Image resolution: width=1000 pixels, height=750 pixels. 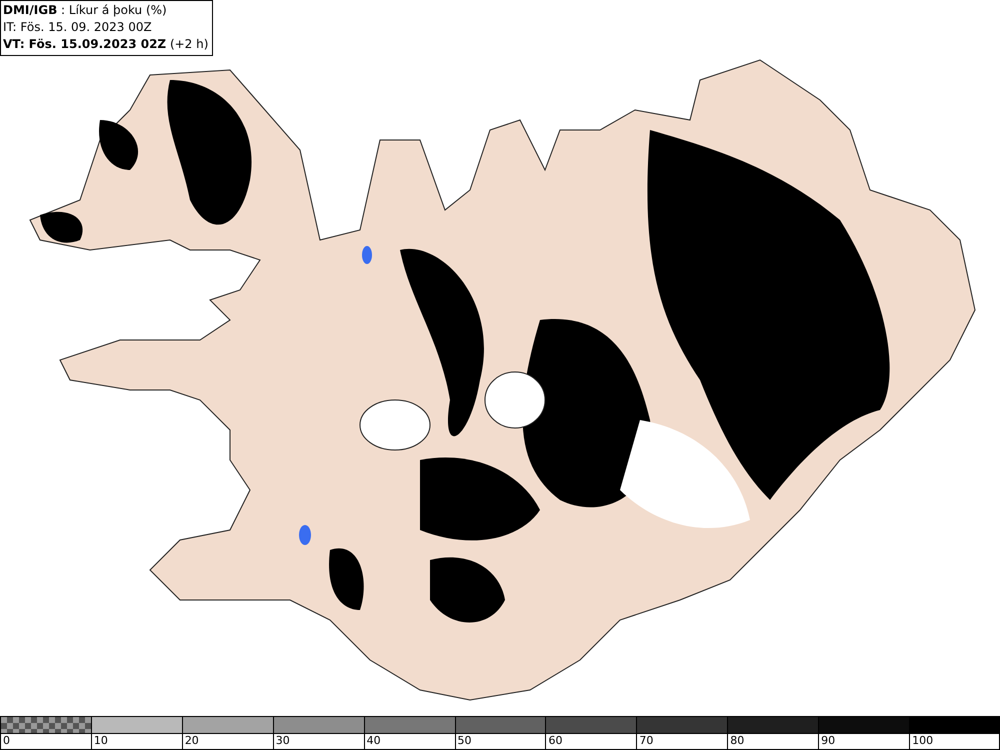 What do you see at coordinates (78, 27) in the screenshot?
I see `map-info-text: IT: Fös. 15. 09. 2023 00Z` at bounding box center [78, 27].